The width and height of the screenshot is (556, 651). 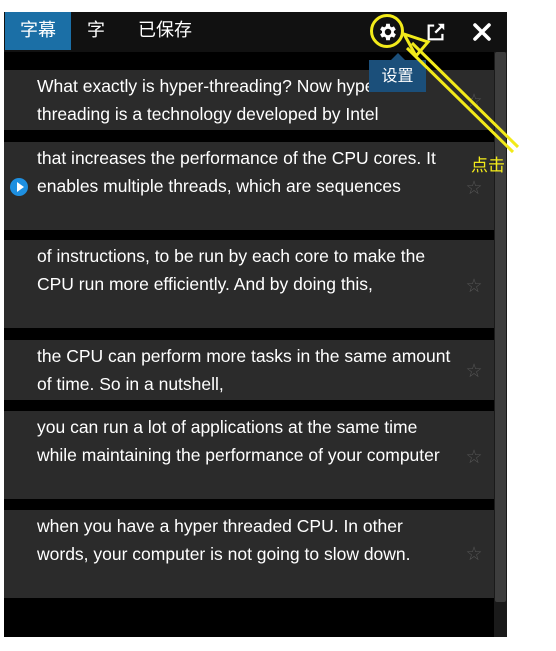 What do you see at coordinates (488, 166) in the screenshot?
I see `annotation-label: 点击` at bounding box center [488, 166].